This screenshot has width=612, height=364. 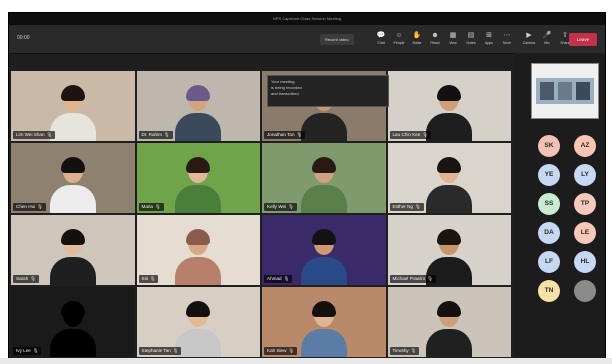 I want to click on video-tile: Maria 🎙, so click(x=198, y=178).